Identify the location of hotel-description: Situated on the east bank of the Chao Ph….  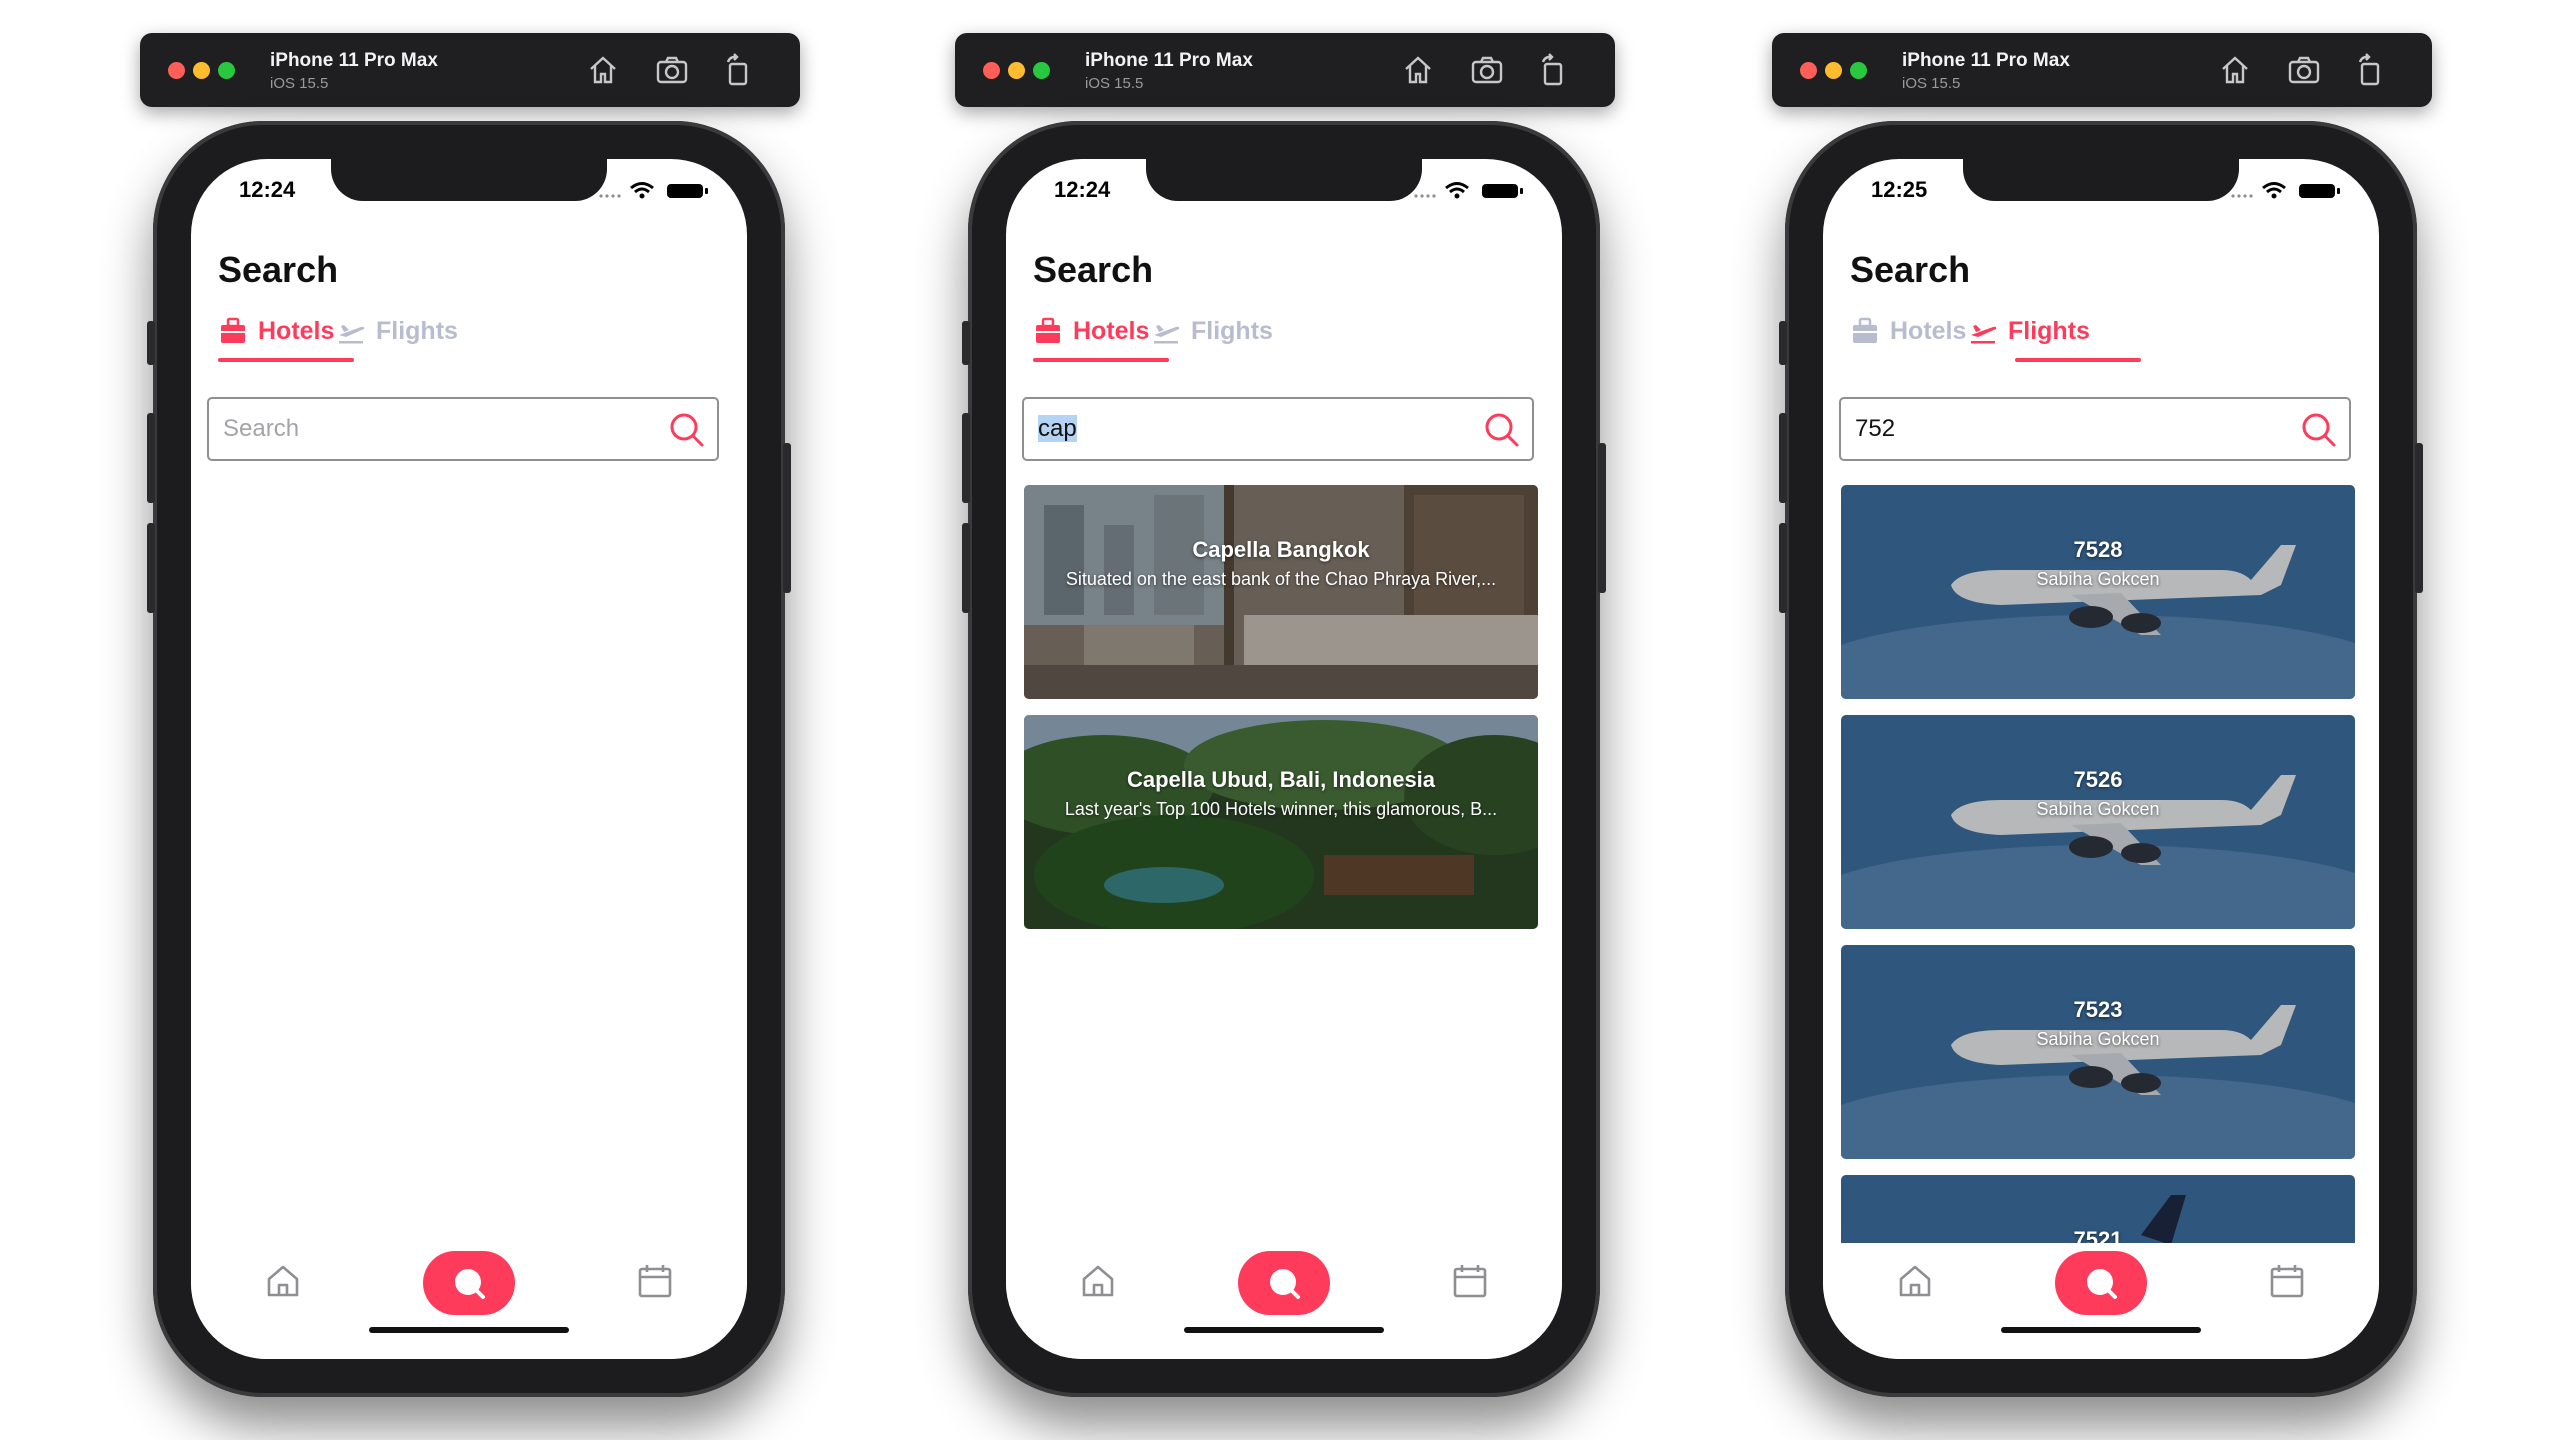
(1281, 579).